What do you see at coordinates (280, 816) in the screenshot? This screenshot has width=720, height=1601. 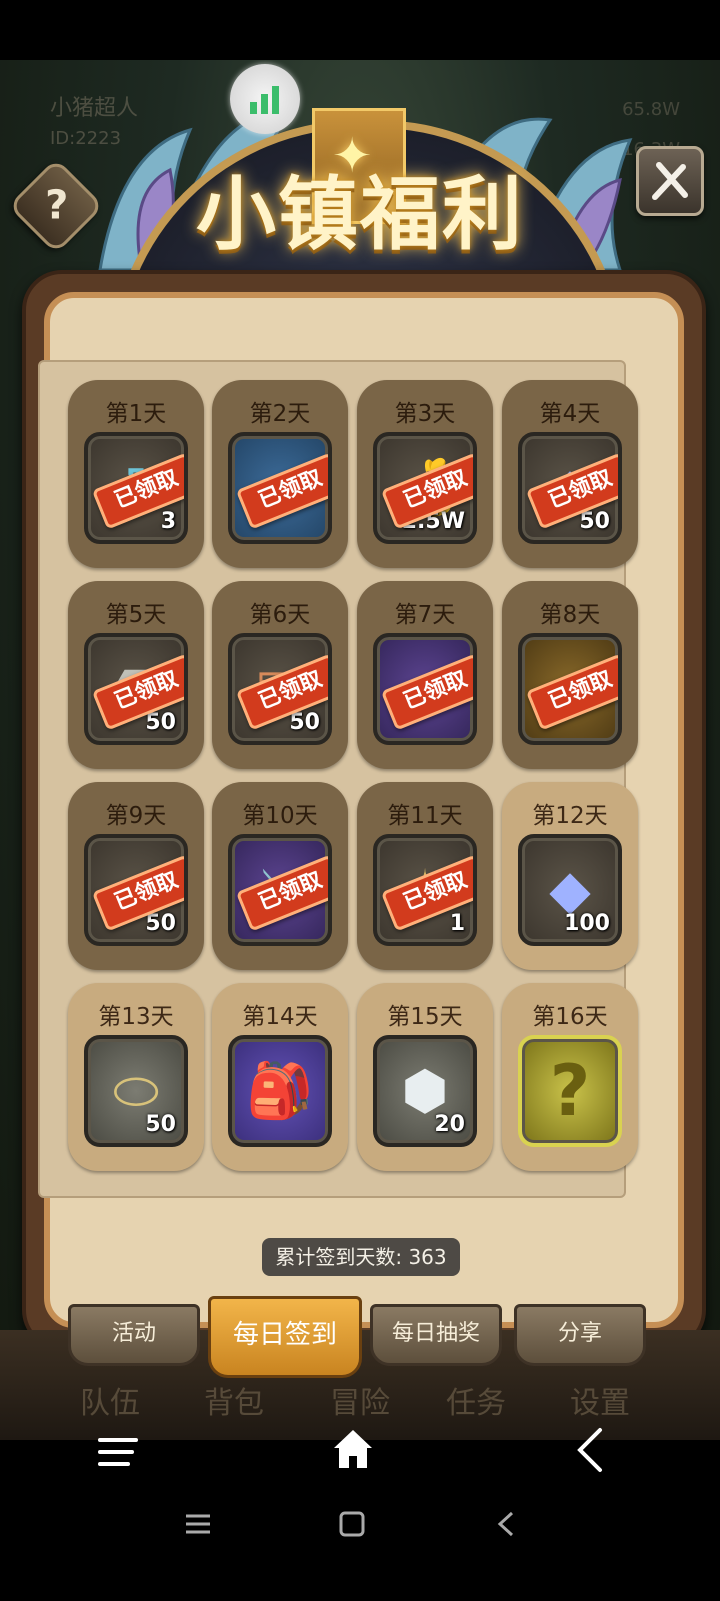 I see `day-label: 第10天` at bounding box center [280, 816].